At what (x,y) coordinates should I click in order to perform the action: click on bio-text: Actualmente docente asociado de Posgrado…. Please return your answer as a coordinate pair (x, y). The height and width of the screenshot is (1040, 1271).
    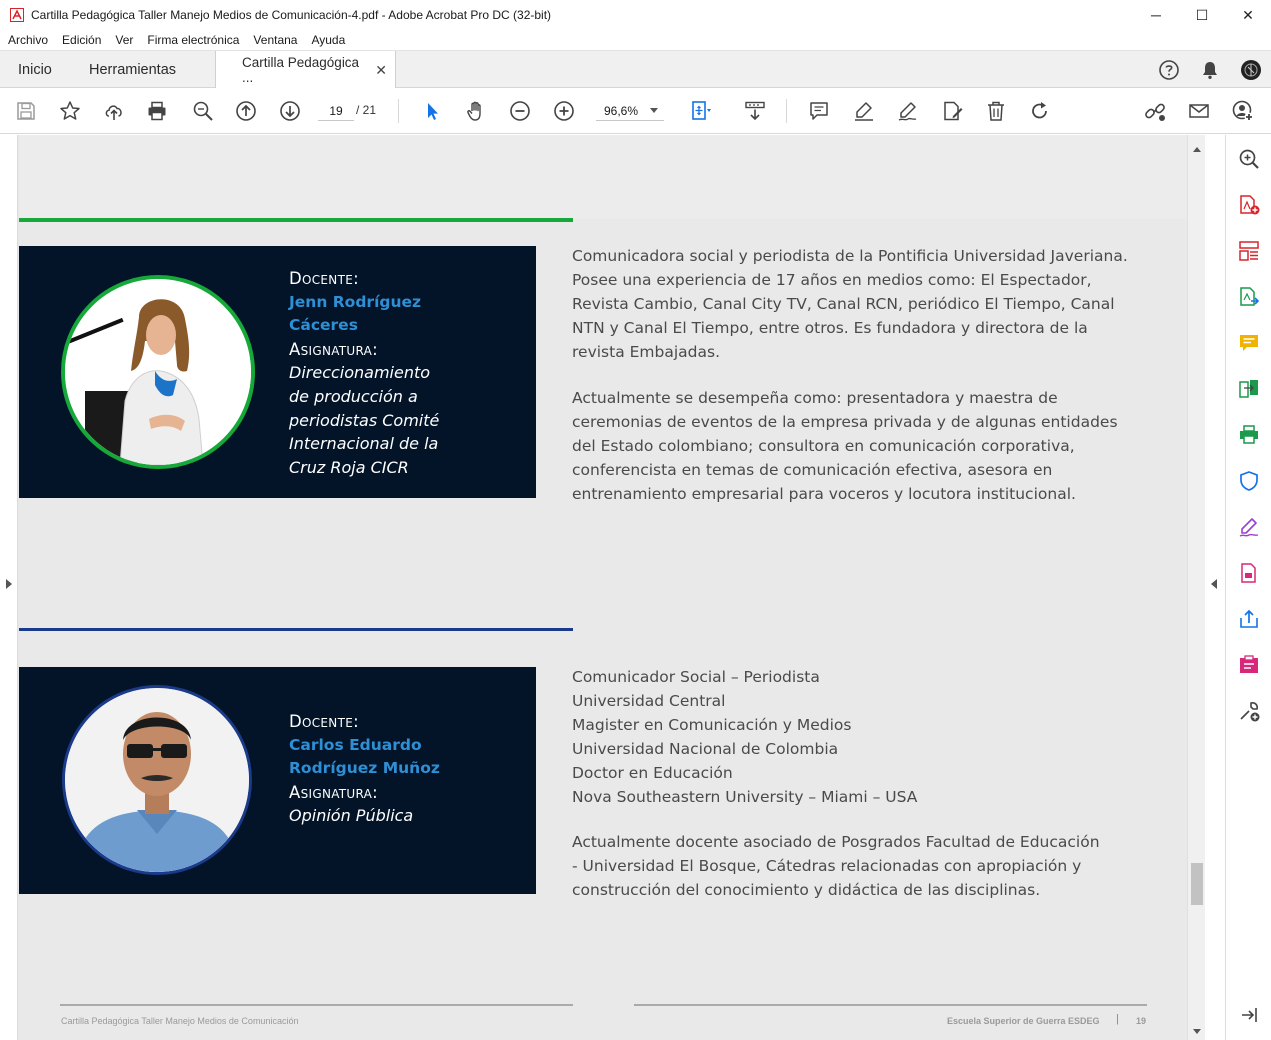
    Looking at the image, I should click on (836, 866).